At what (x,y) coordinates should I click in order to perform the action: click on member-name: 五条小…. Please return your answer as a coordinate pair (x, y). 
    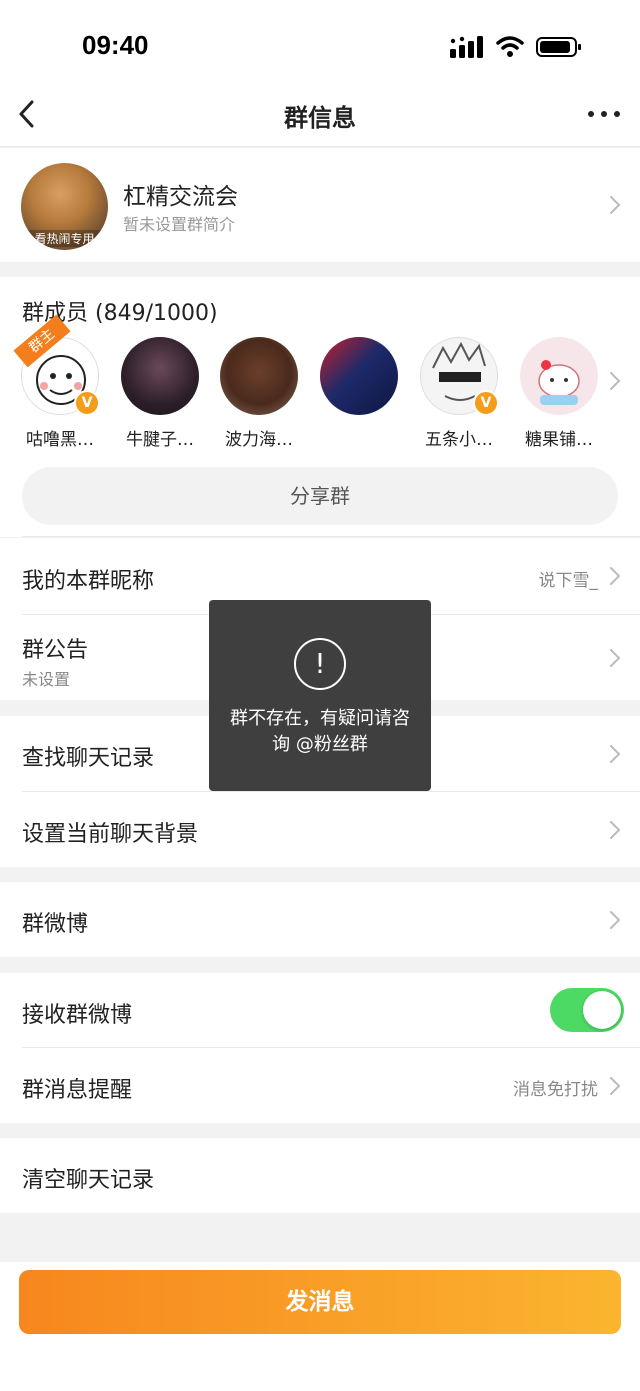
    Looking at the image, I should click on (459, 440).